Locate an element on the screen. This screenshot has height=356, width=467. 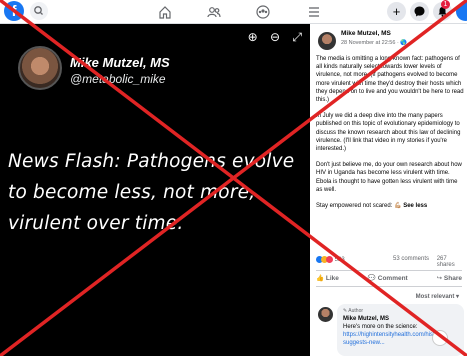
chat-bubble-icon is located at coordinates (440, 338).